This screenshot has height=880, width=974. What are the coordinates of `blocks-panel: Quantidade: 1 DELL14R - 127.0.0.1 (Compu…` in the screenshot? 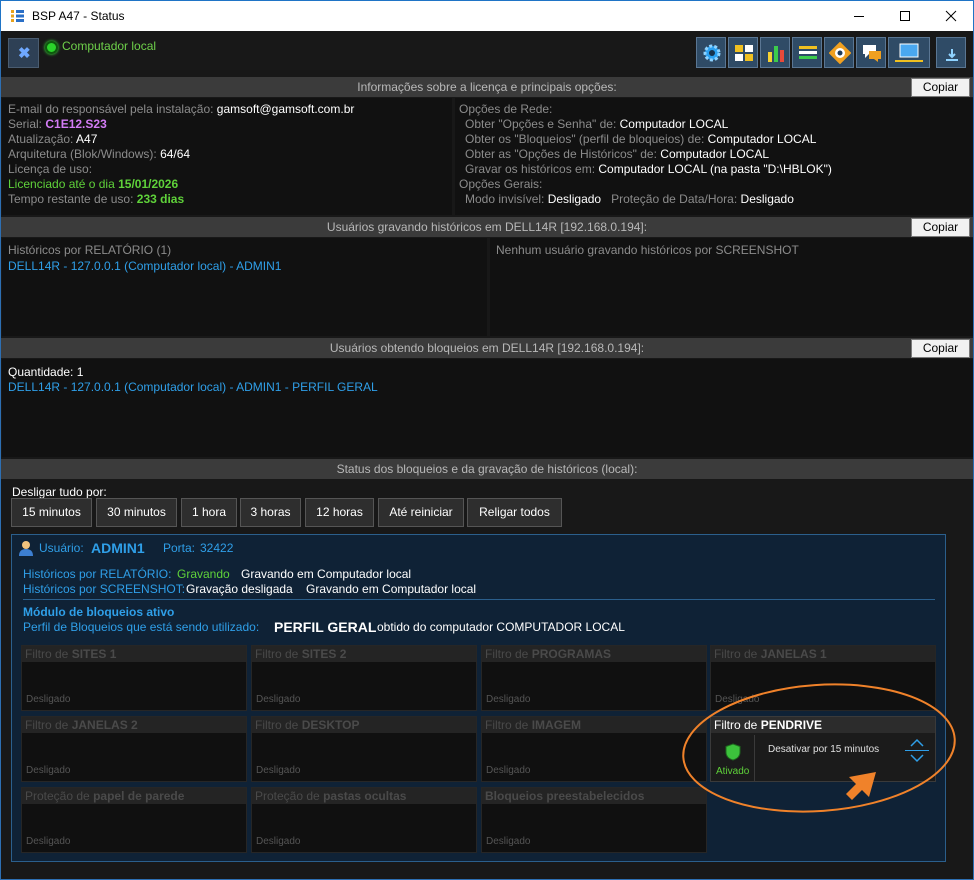 It's located at (487, 408).